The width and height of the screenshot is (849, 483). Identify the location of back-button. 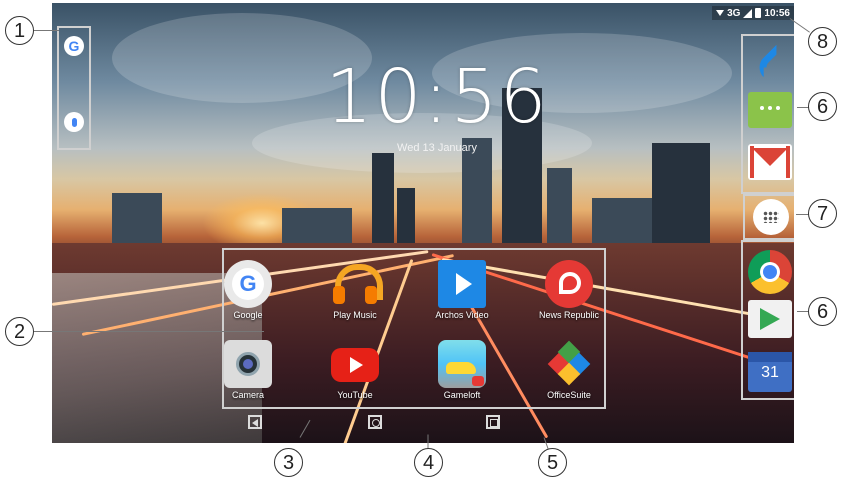
(255, 422).